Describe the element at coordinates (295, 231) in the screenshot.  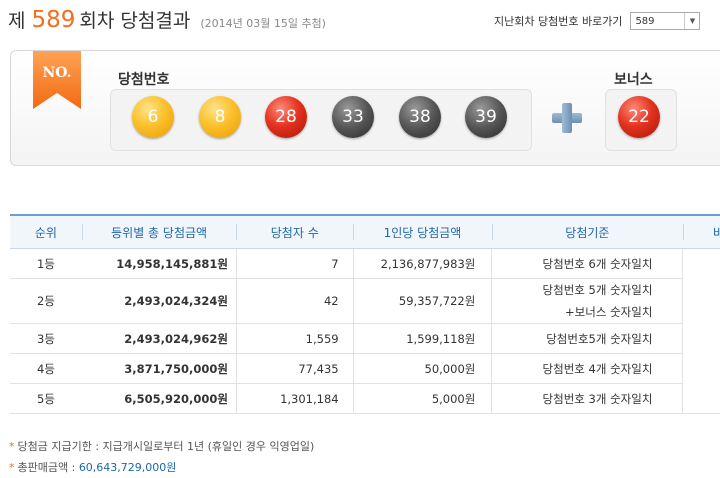
I see `col-winner-count: 당첨자 수` at that location.